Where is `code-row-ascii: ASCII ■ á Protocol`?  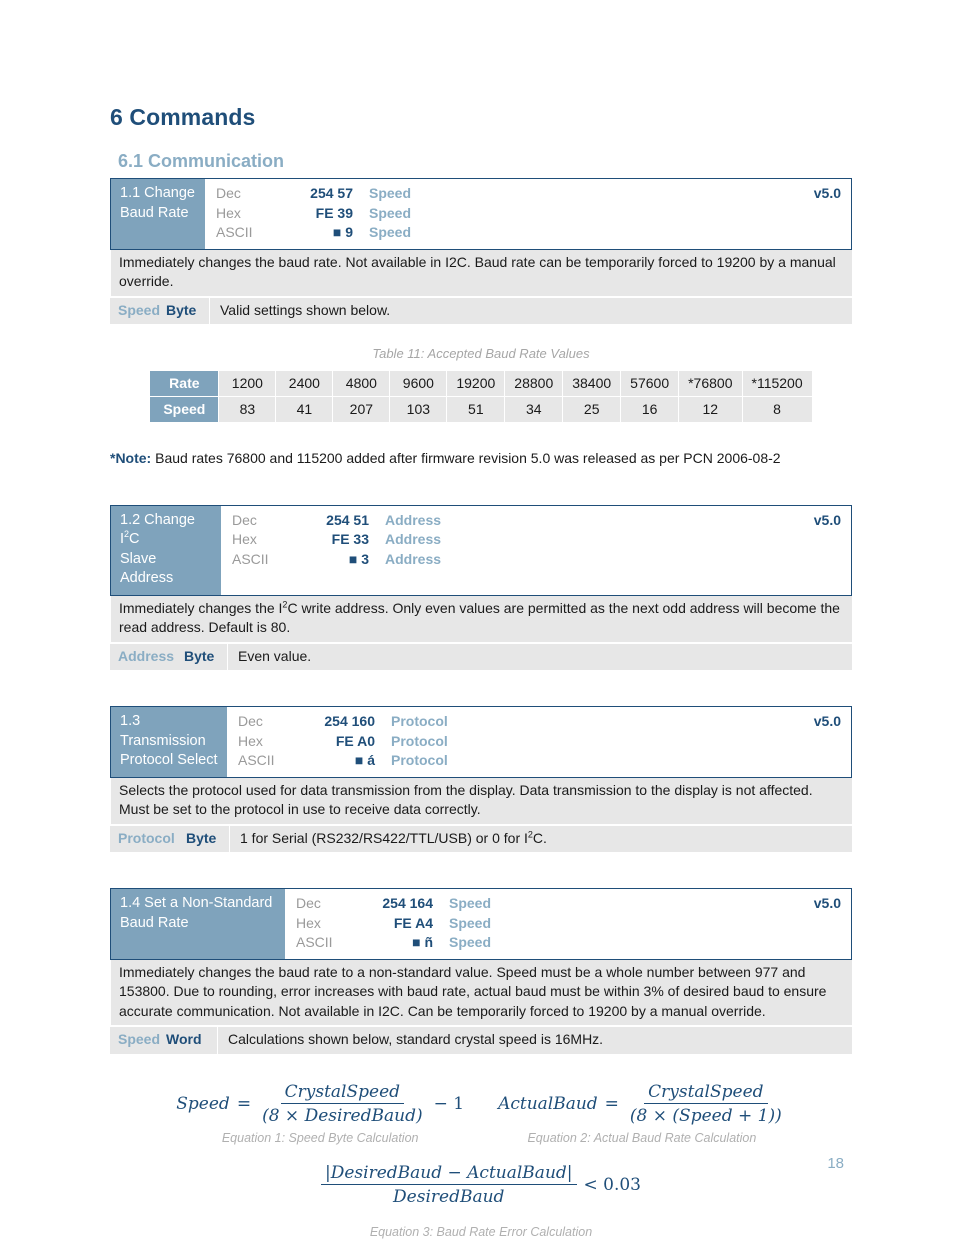 code-row-ascii: ASCII ■ á Protocol is located at coordinates (539, 761).